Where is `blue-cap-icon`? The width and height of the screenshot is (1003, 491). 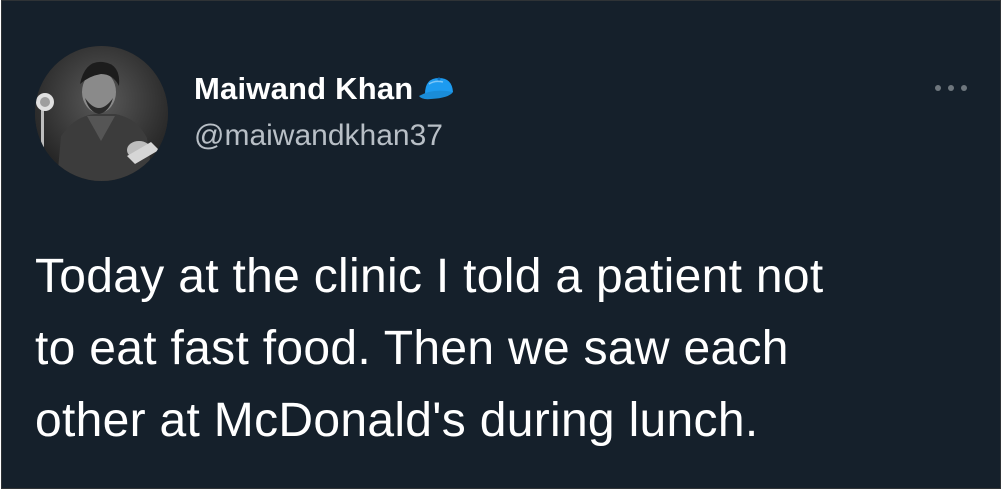 blue-cap-icon is located at coordinates (438, 89).